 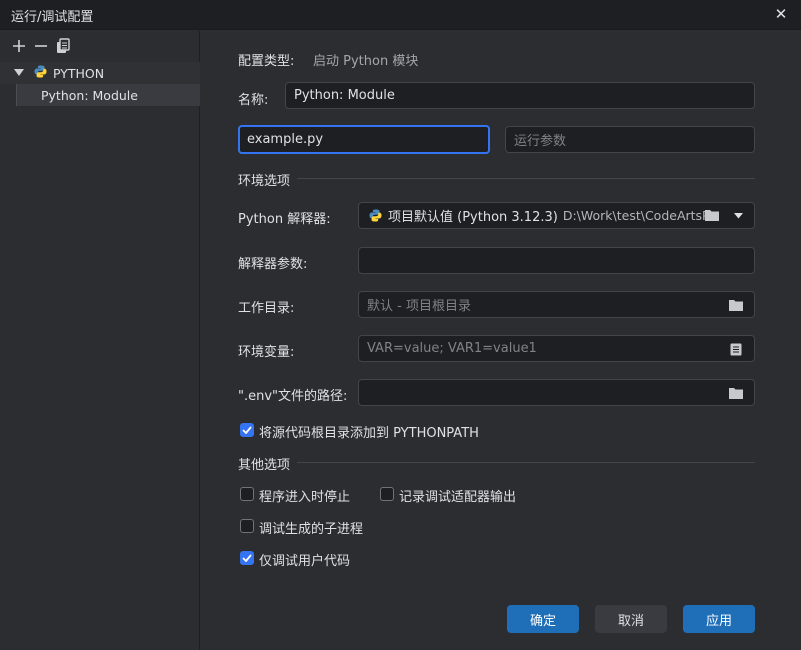 I want to click on remove-icon, so click(x=41, y=46).